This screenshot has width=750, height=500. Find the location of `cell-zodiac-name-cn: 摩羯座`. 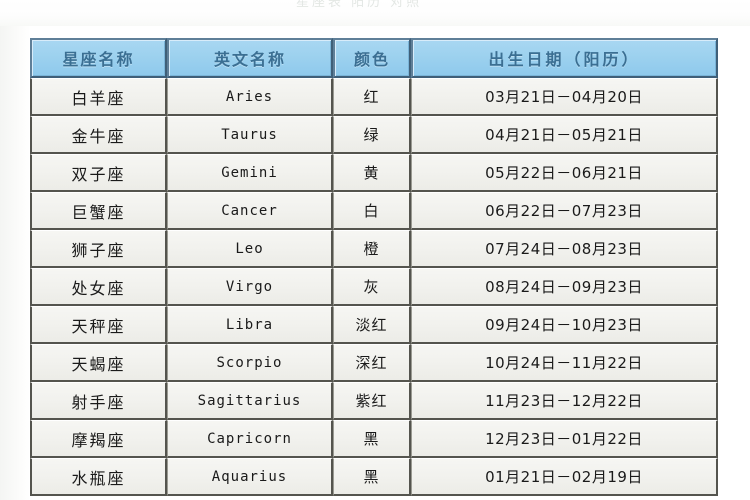

cell-zodiac-name-cn: 摩羯座 is located at coordinates (98, 439).